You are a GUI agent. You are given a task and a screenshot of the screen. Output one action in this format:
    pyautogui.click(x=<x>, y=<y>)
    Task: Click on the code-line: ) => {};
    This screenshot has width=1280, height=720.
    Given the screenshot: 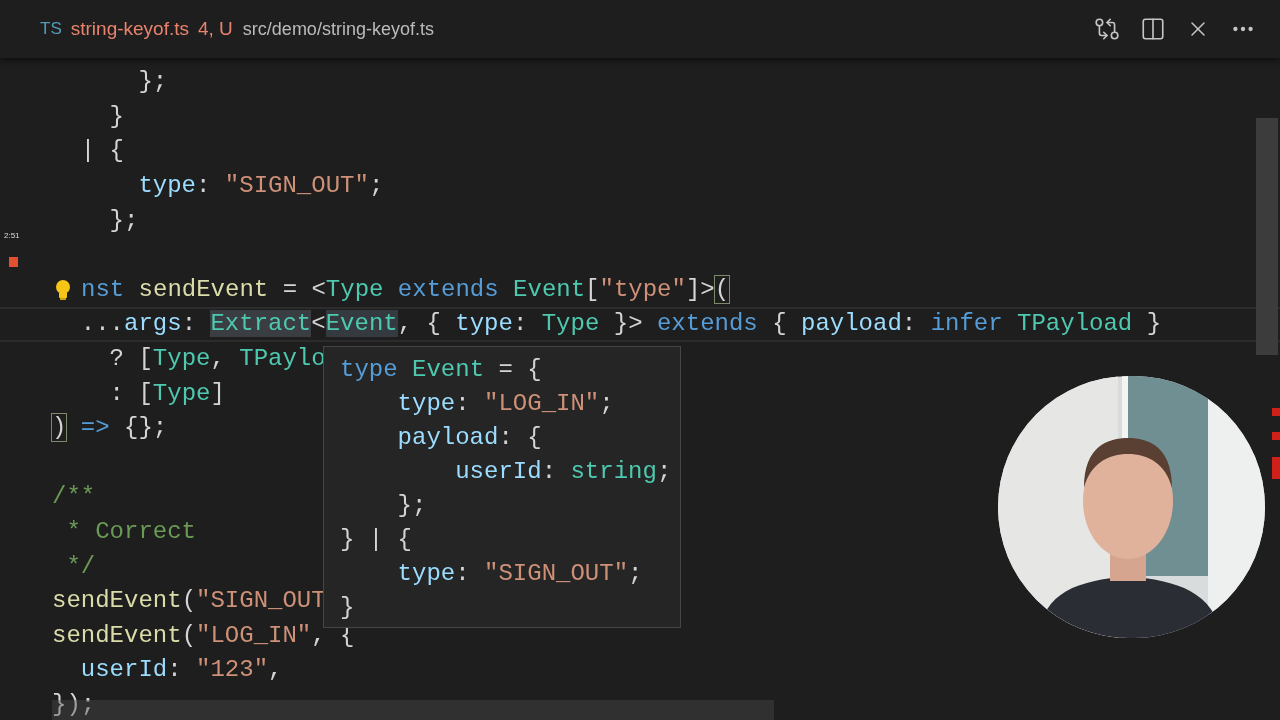 What is the action you would take?
    pyautogui.click(x=110, y=428)
    